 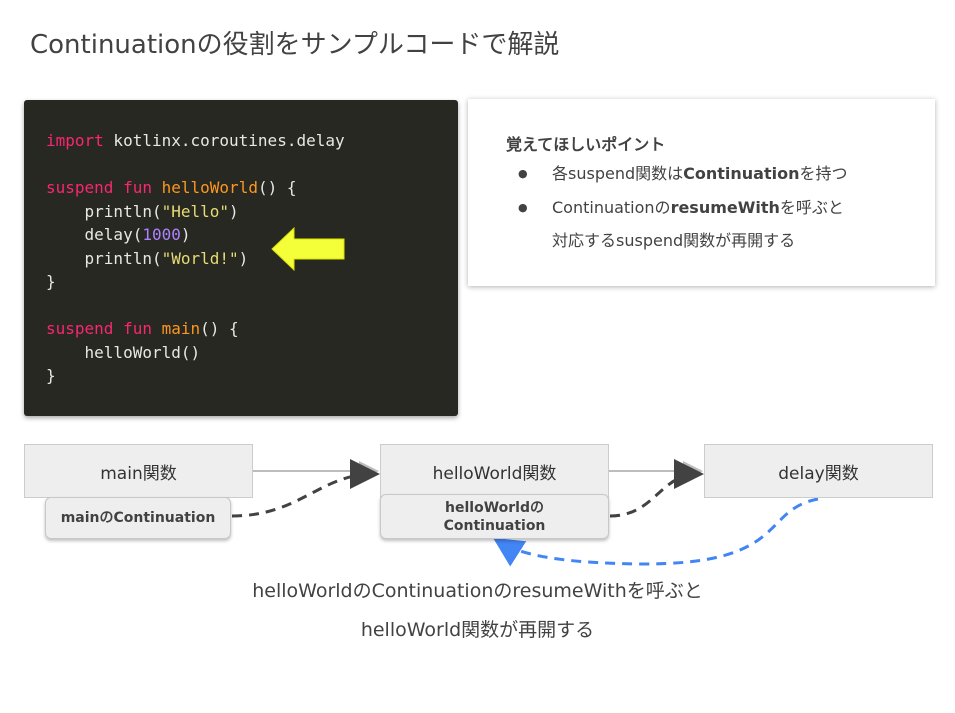 What do you see at coordinates (656, 488) in the screenshot?
I see `continuation-arrow-hello` at bounding box center [656, 488].